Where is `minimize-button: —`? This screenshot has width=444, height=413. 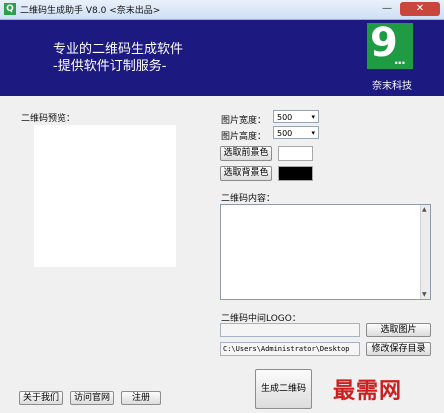
minimize-button: — is located at coordinates (387, 9).